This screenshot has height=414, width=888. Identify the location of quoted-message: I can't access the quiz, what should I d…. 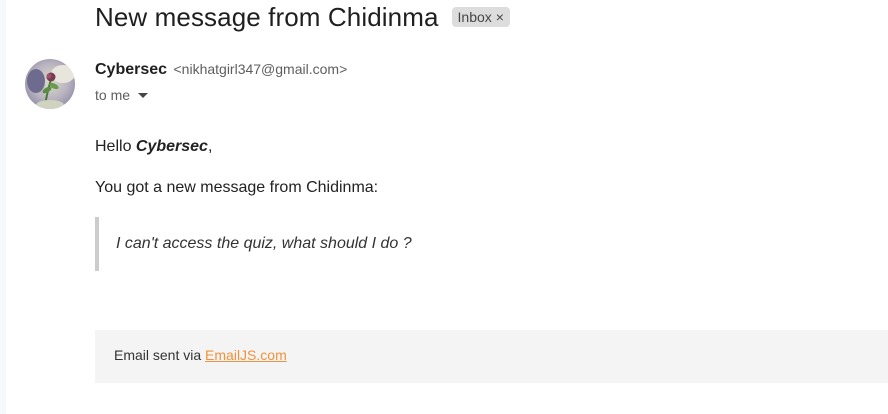
(264, 243).